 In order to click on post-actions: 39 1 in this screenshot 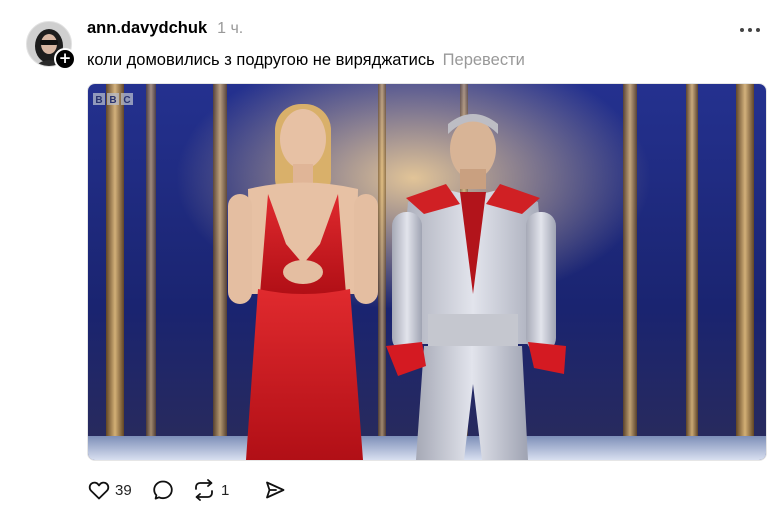, I will do `click(195, 490)`.